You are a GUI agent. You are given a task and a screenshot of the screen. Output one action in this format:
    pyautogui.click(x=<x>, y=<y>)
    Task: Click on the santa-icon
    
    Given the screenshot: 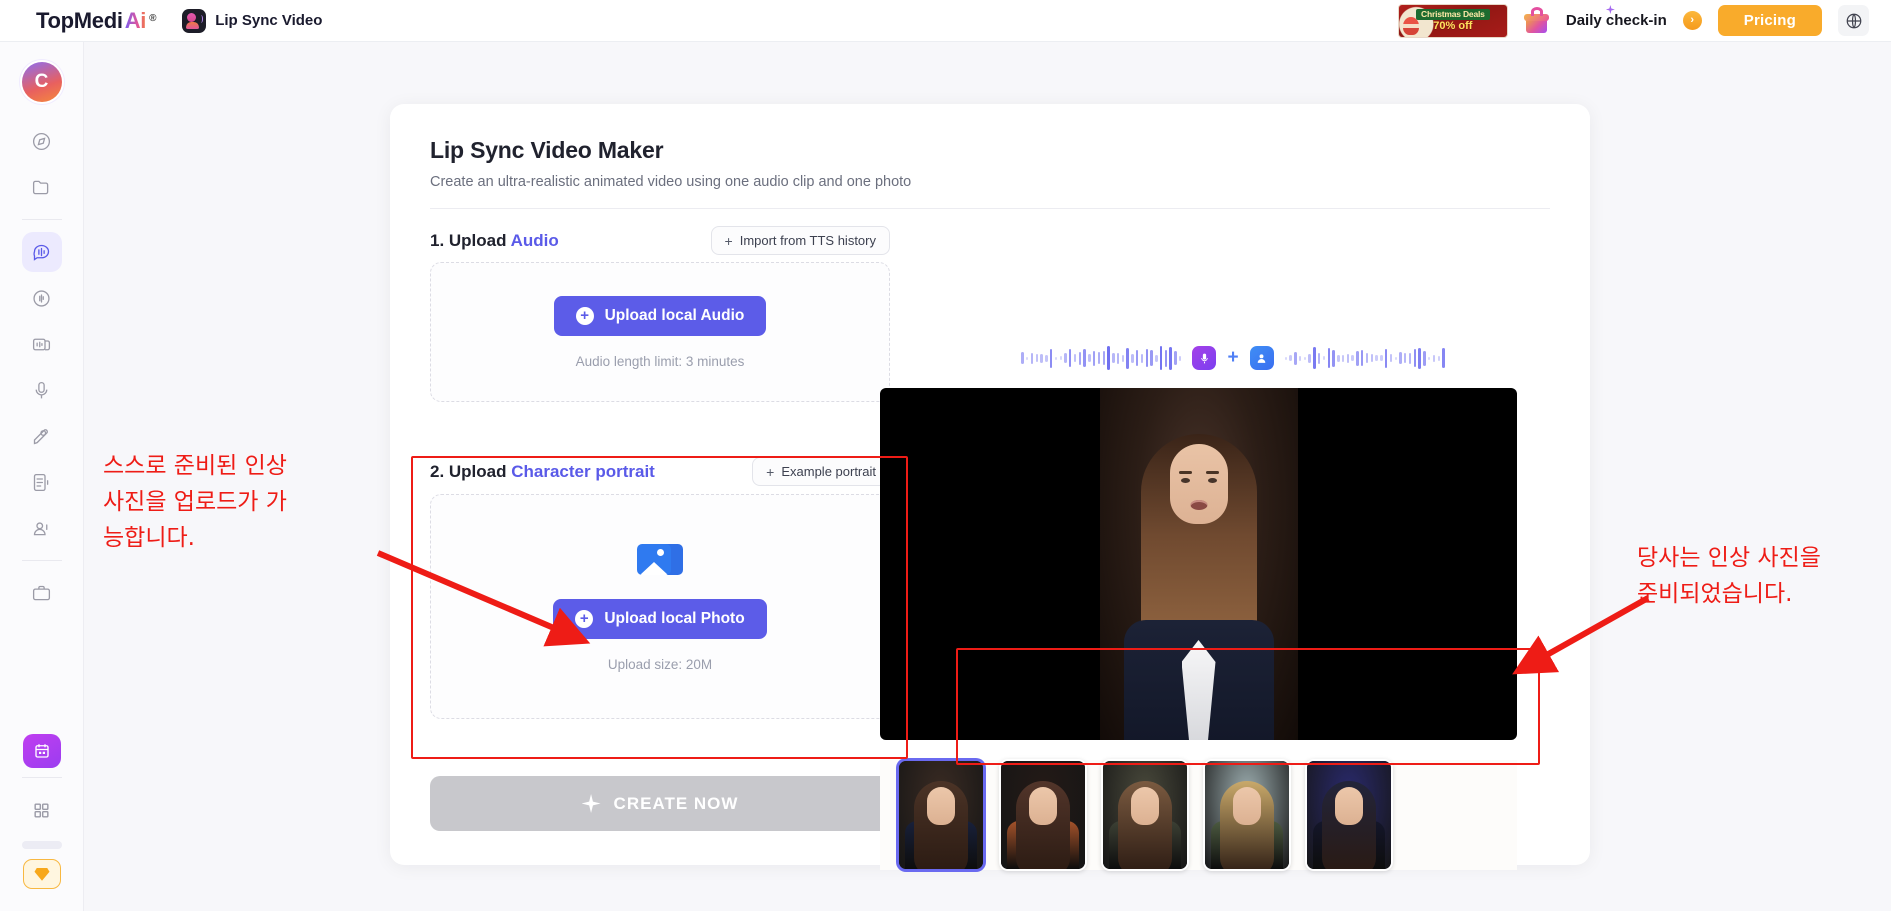 What is the action you would take?
    pyautogui.click(x=1410, y=25)
    